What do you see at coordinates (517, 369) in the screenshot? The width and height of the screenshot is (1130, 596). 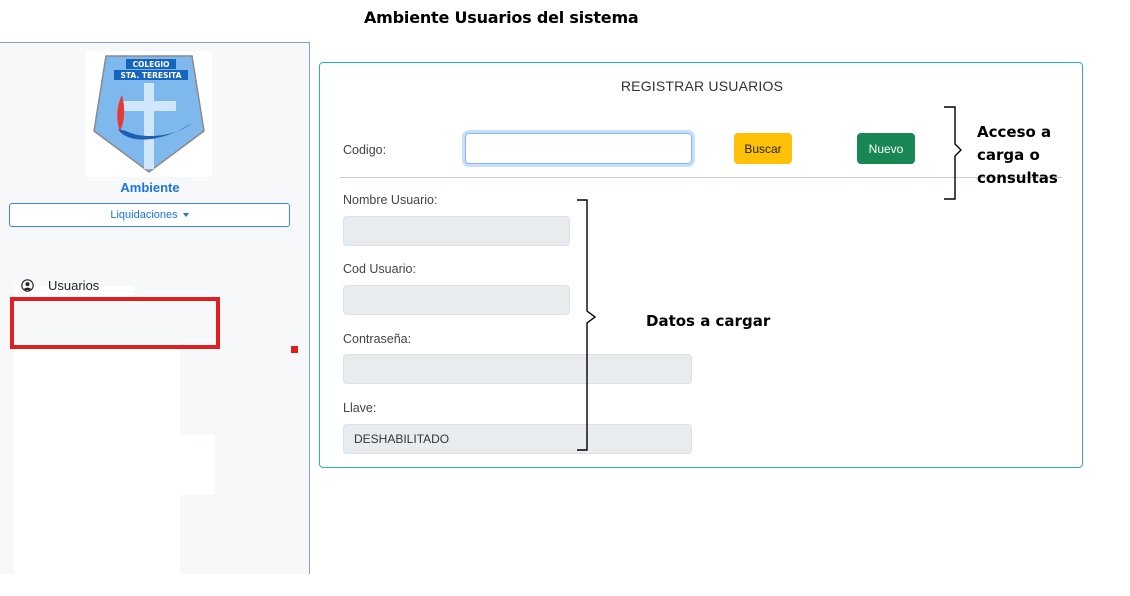 I see `contrasena-field` at bounding box center [517, 369].